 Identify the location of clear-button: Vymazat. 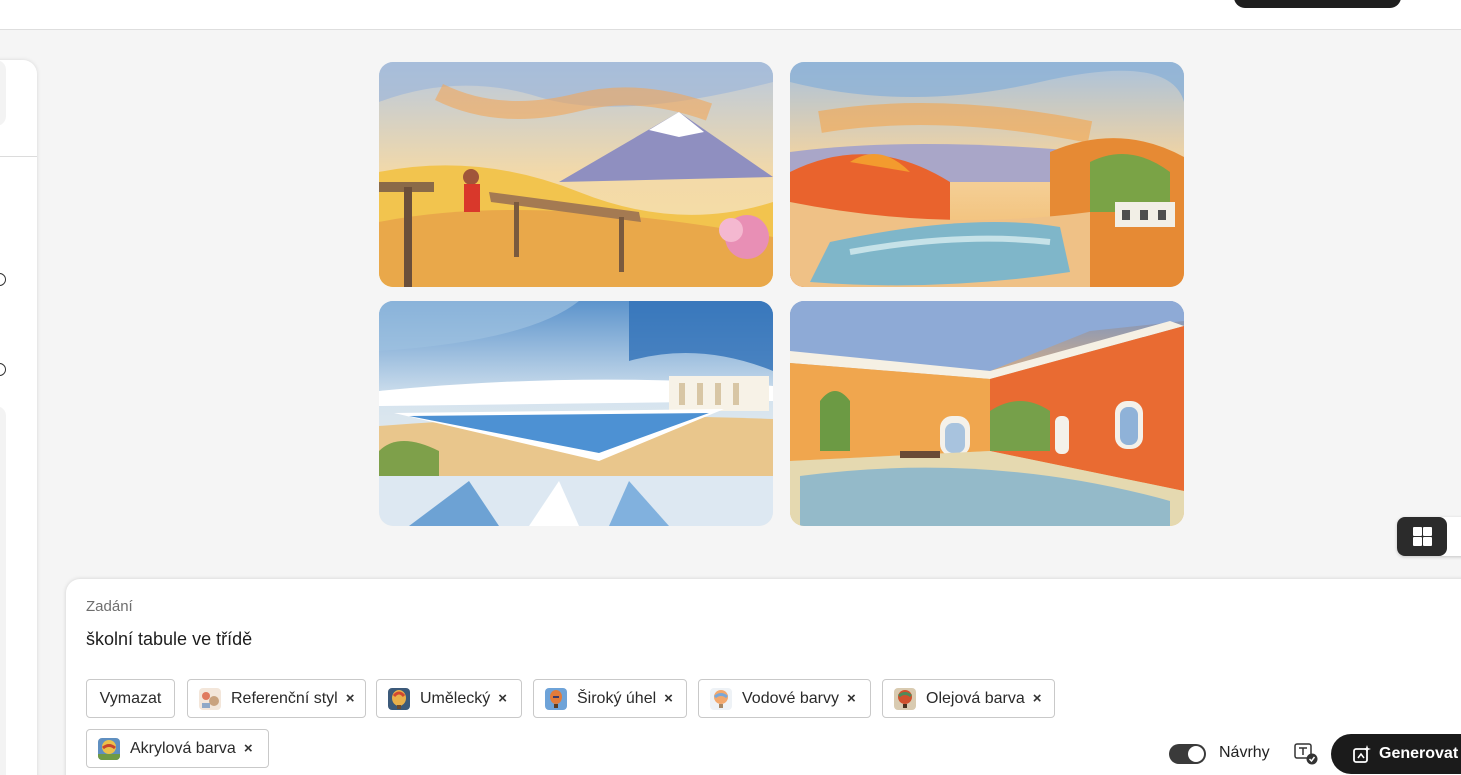
(130, 698).